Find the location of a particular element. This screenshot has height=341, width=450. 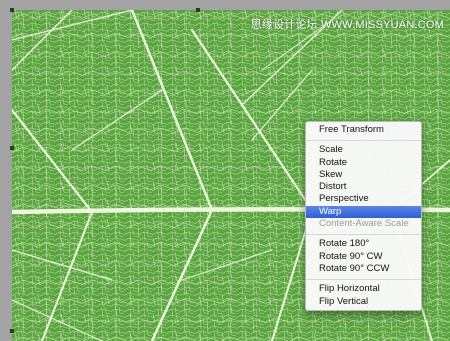

menu-item-warp: Warp is located at coordinates (363, 212).